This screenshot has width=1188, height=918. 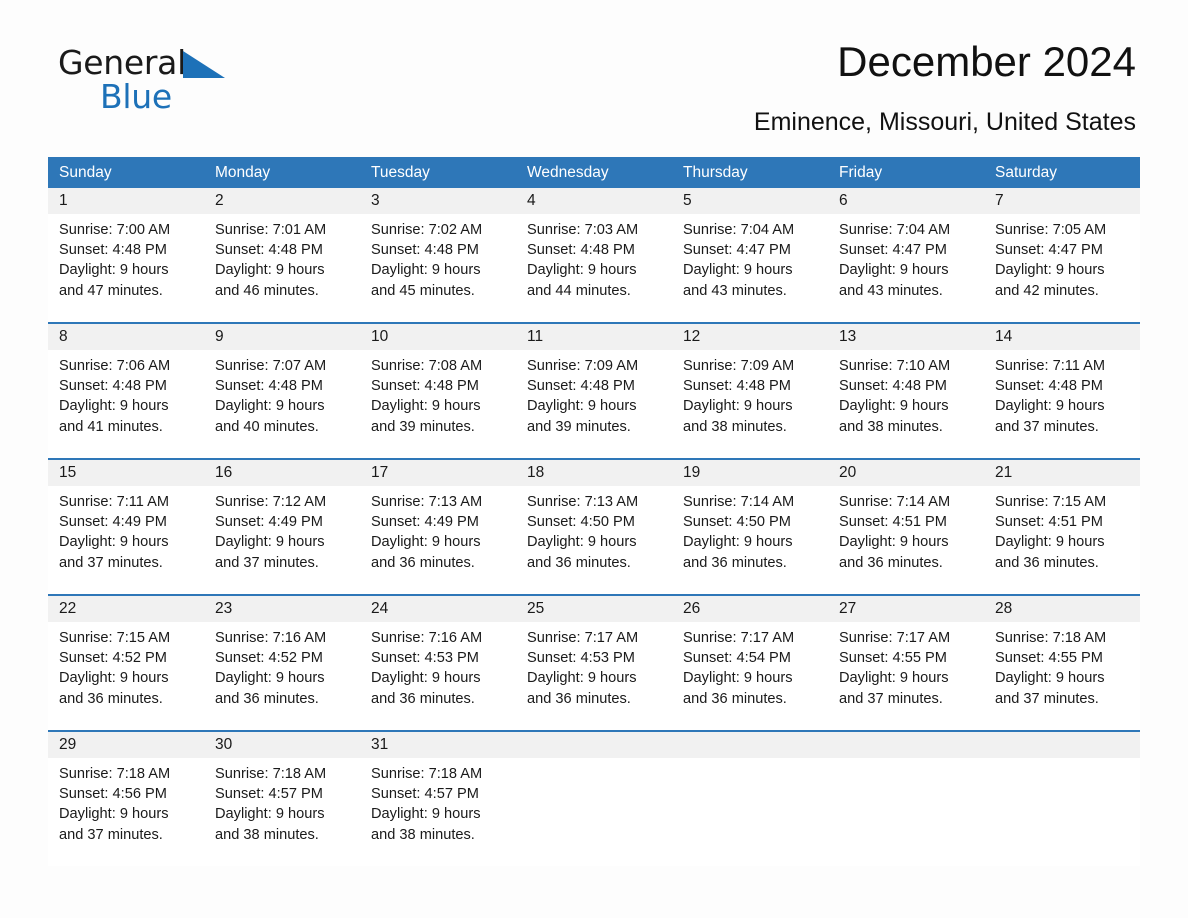 I want to click on day-number: 23, so click(x=224, y=608).